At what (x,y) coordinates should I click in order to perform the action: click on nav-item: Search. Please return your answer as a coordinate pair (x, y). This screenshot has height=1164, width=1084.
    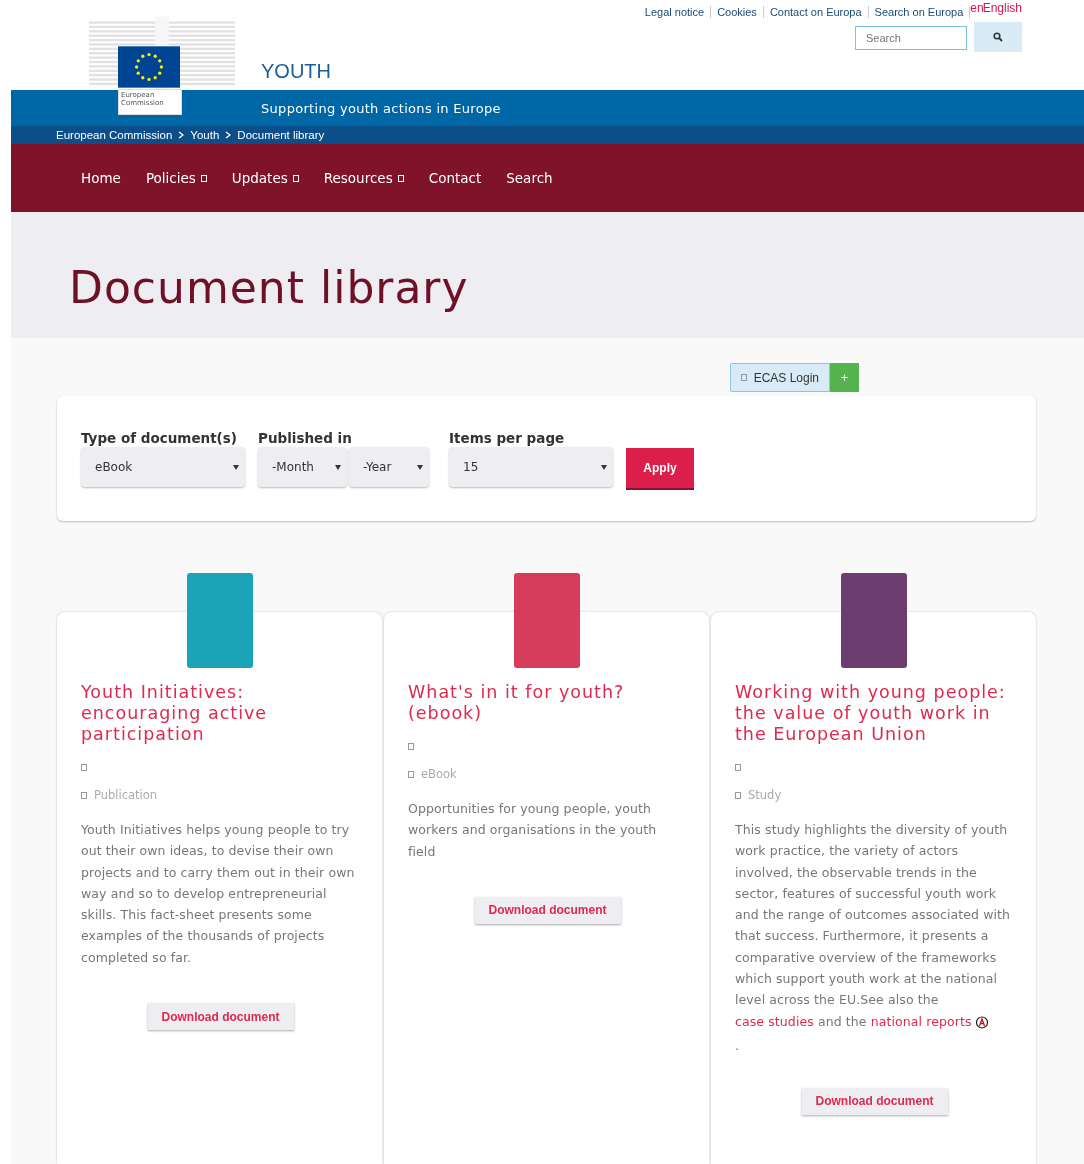
    Looking at the image, I should click on (529, 178).